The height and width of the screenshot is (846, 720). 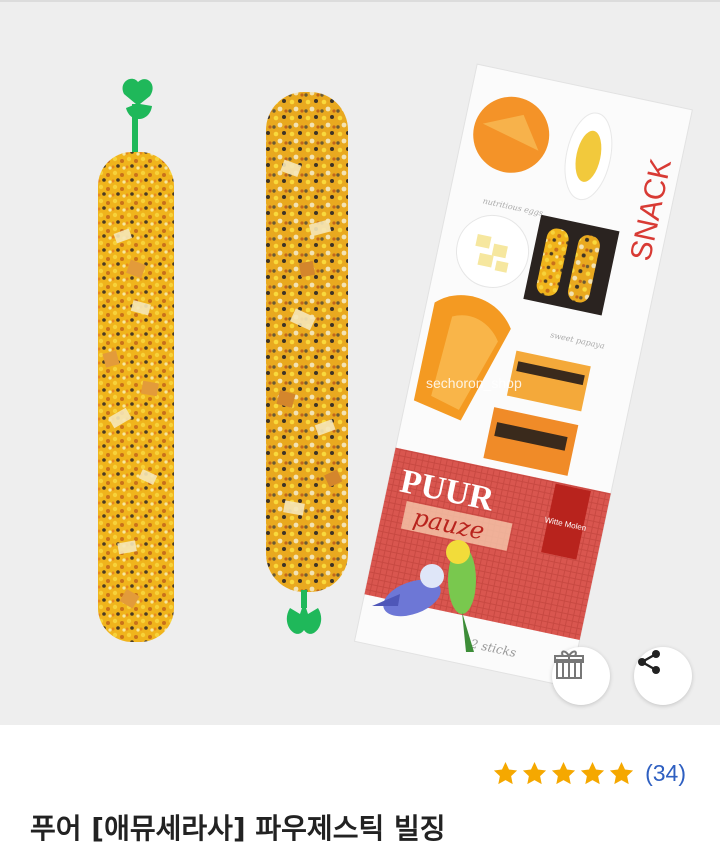 I want to click on gift-button, so click(x=581, y=676).